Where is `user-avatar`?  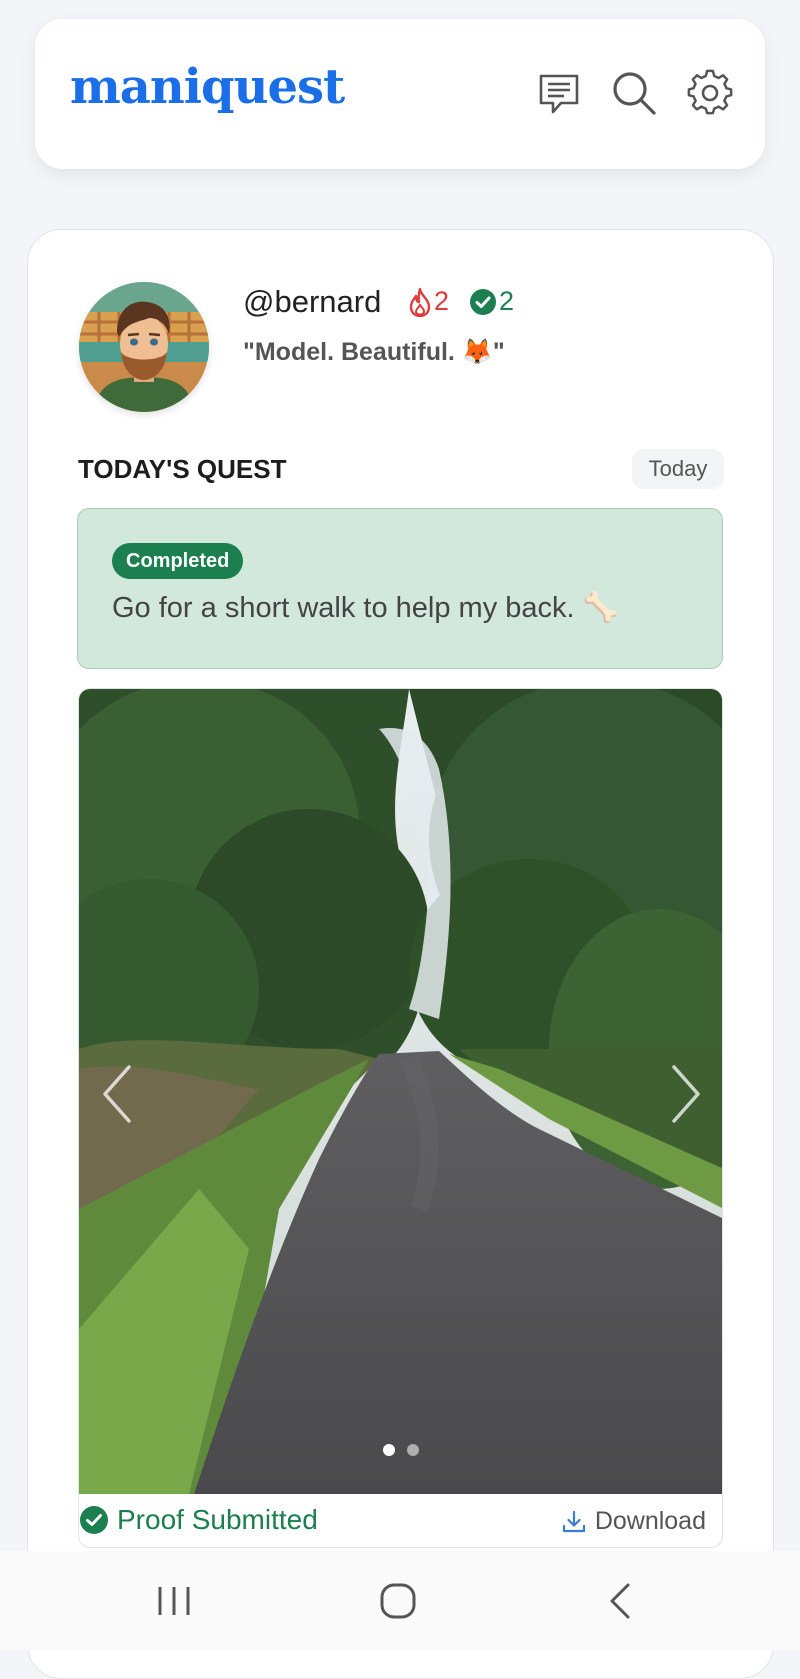
user-avatar is located at coordinates (144, 347).